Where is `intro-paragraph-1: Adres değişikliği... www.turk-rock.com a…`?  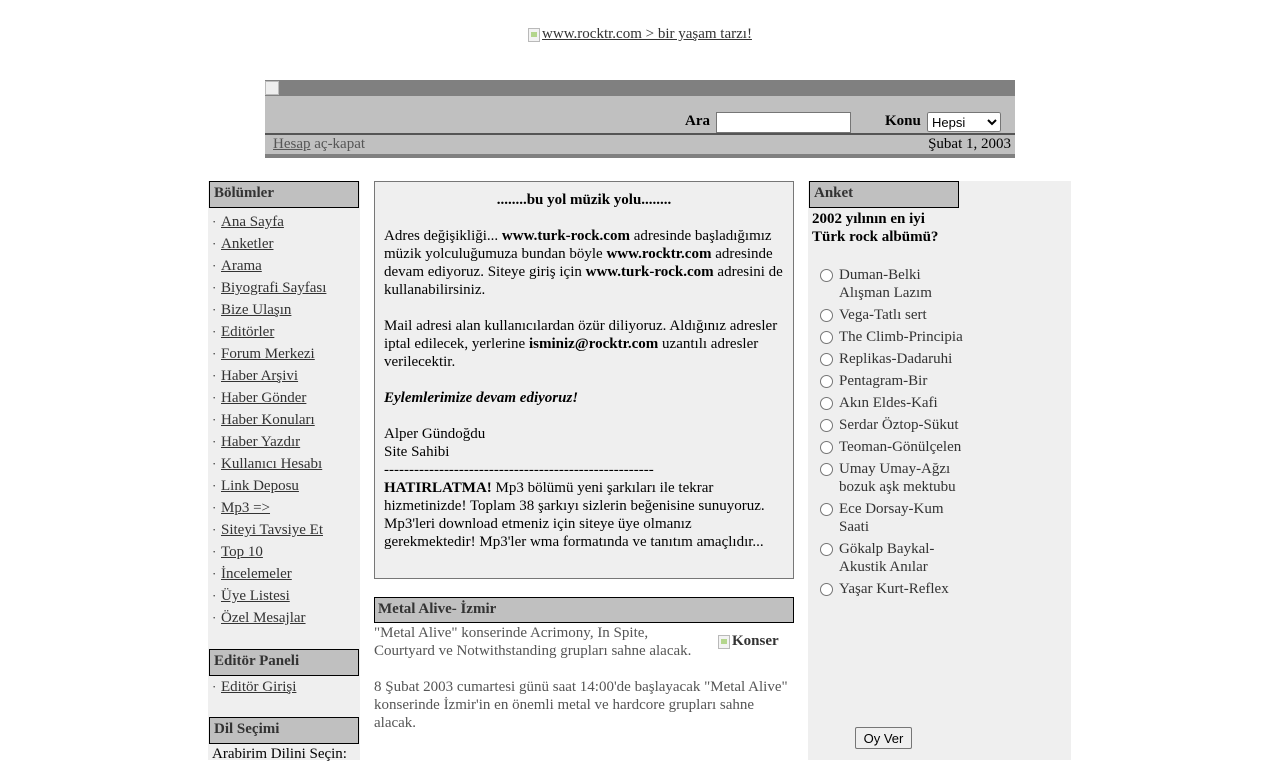
intro-paragraph-1: Adres değişikliği... www.turk-rock.com a… is located at coordinates (584, 263).